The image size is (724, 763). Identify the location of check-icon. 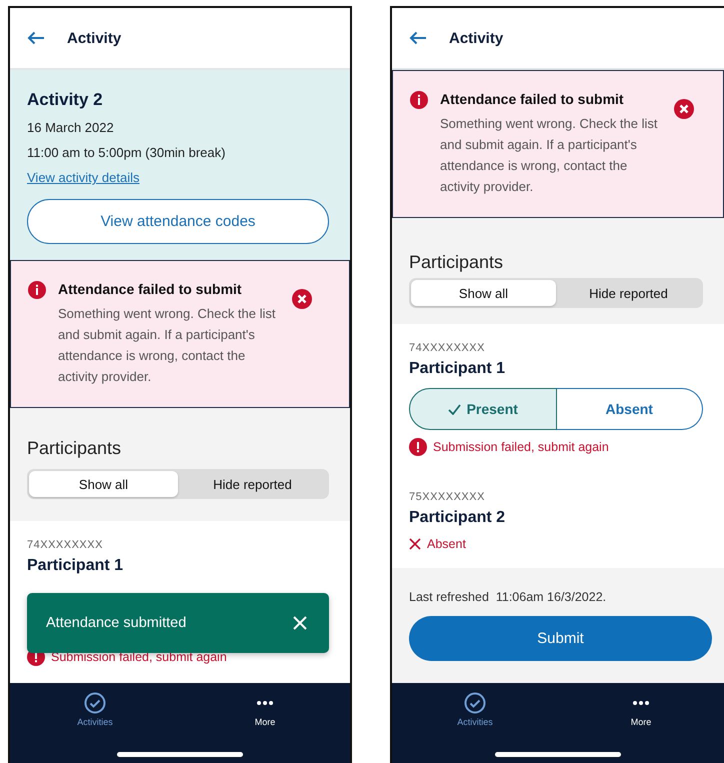
(454, 409).